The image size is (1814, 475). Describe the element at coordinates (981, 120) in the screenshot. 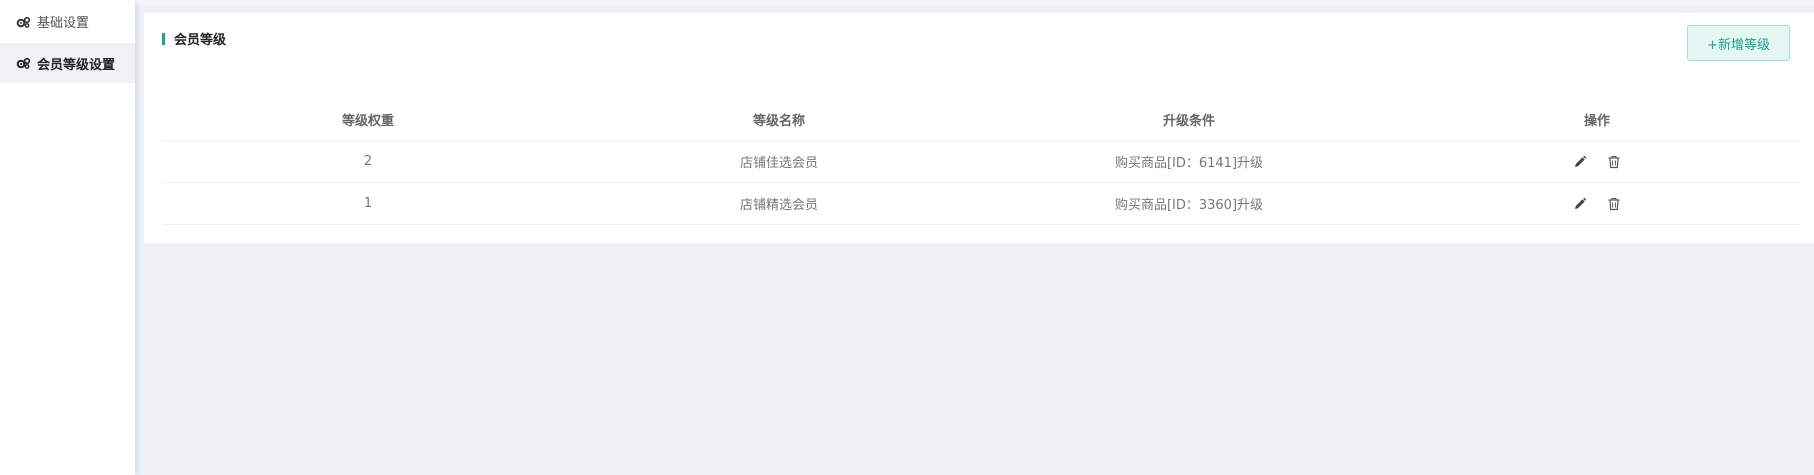

I see `table-header-row: 等级权重 等级名称 升级条件 操作` at that location.